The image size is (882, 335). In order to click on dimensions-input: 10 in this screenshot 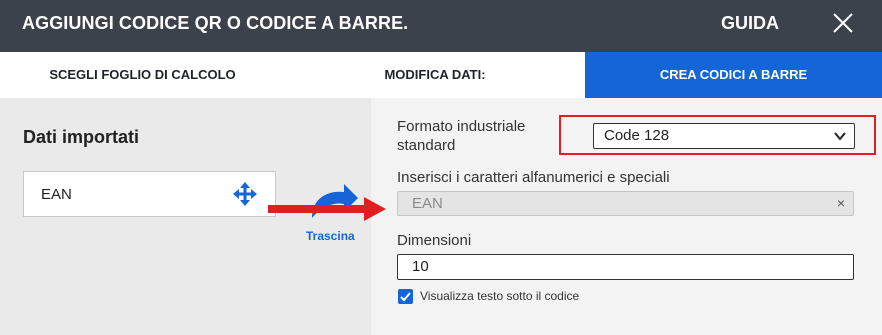, I will do `click(625, 267)`.